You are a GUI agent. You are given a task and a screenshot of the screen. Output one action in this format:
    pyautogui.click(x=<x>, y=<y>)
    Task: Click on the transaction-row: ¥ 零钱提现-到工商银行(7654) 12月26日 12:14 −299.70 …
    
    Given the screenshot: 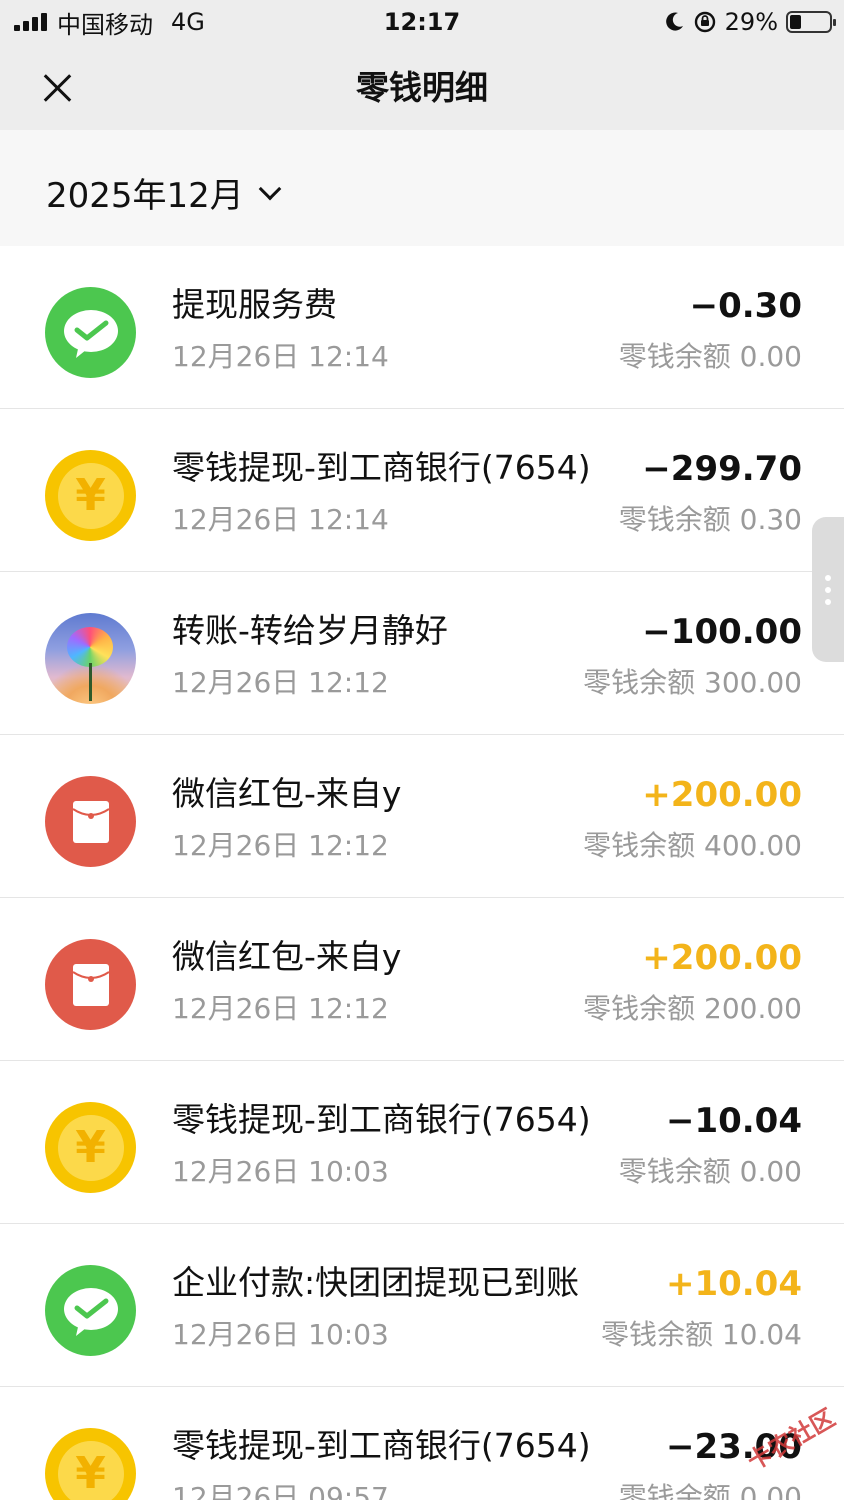 What is the action you would take?
    pyautogui.click(x=422, y=490)
    